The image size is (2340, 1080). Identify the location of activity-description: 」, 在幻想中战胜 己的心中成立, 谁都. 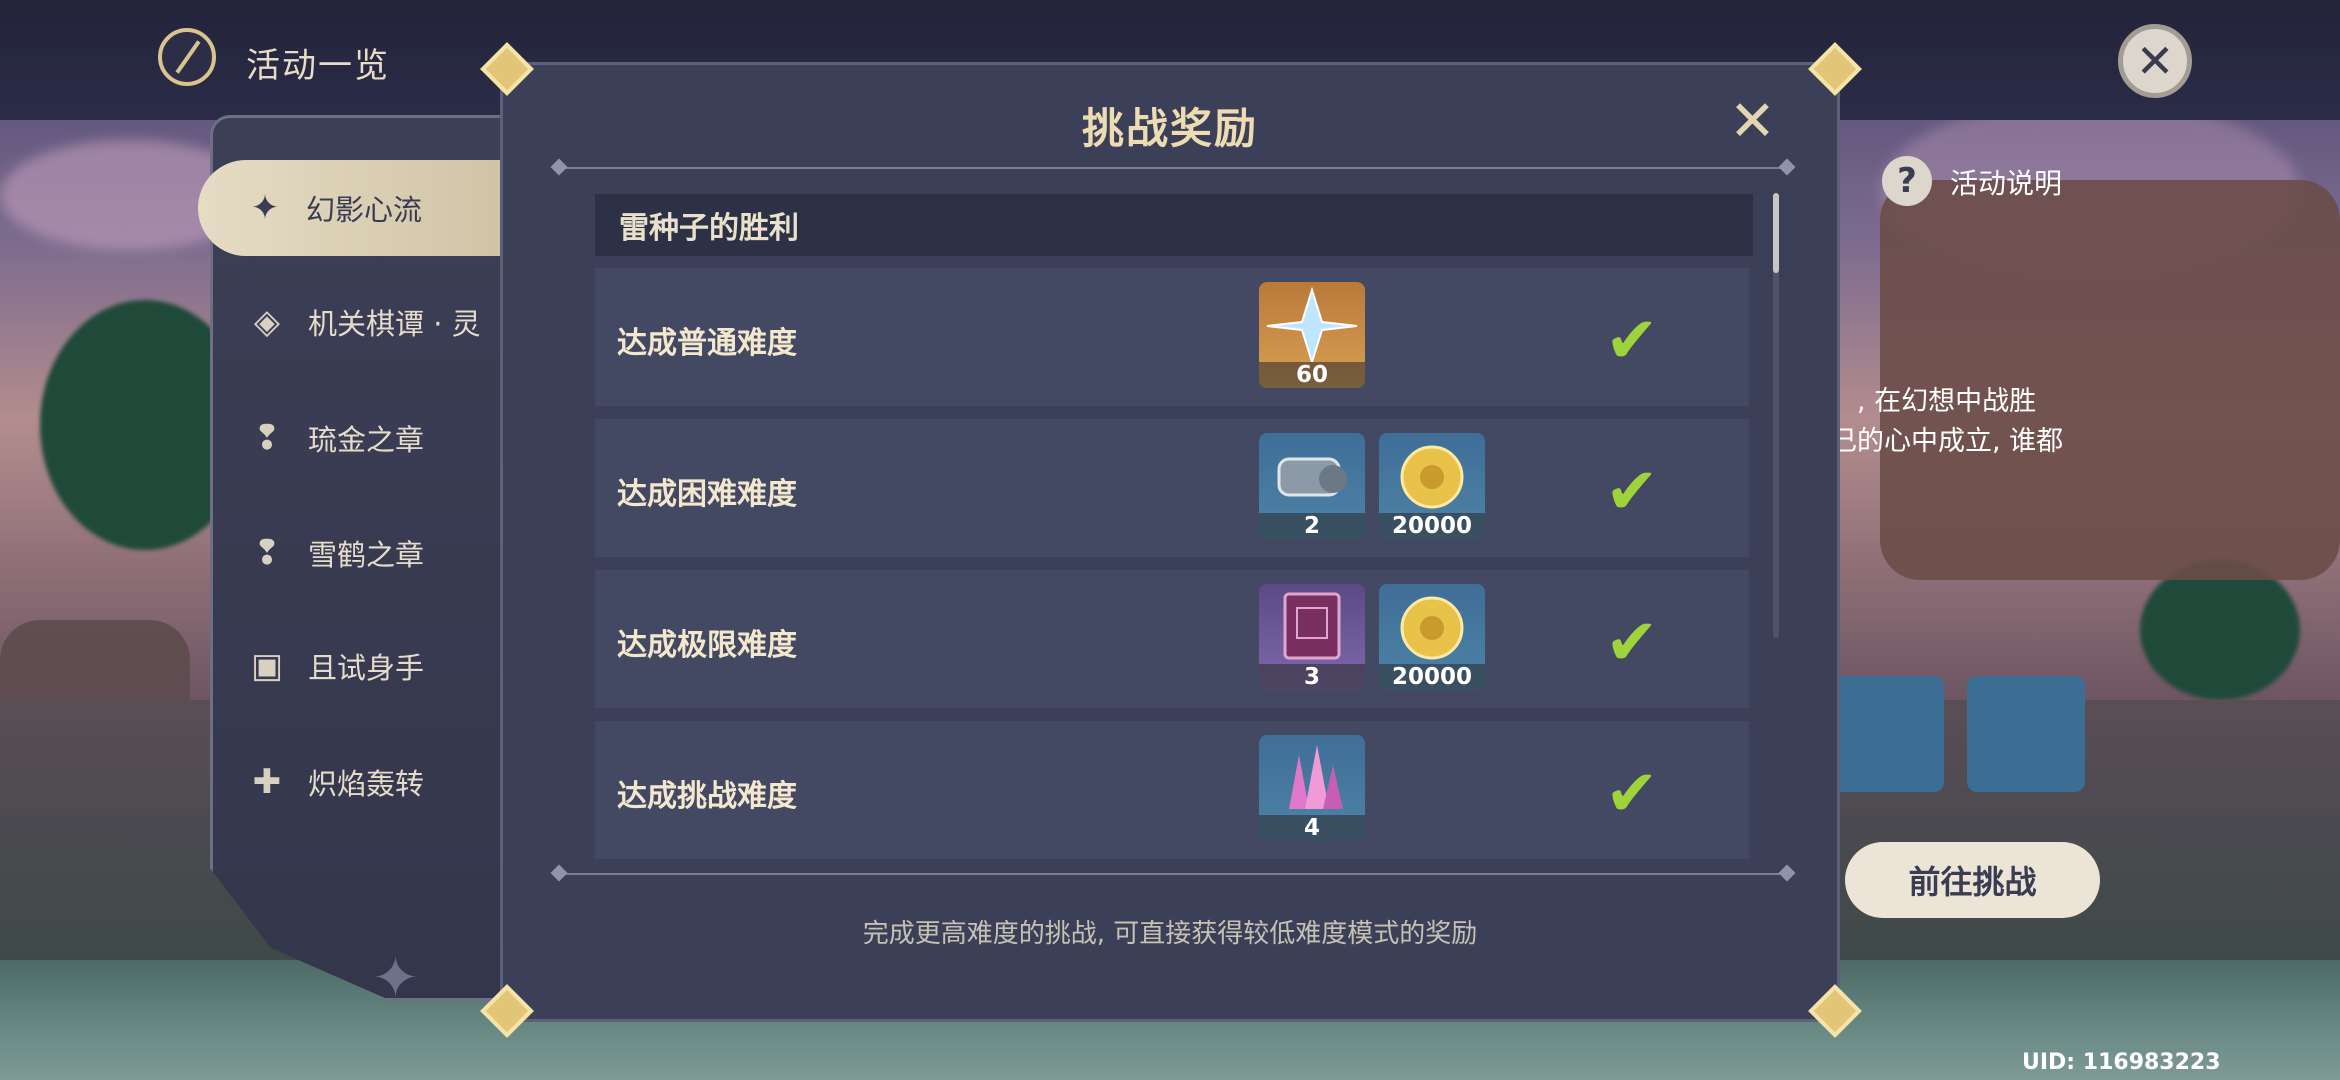
(1947, 421).